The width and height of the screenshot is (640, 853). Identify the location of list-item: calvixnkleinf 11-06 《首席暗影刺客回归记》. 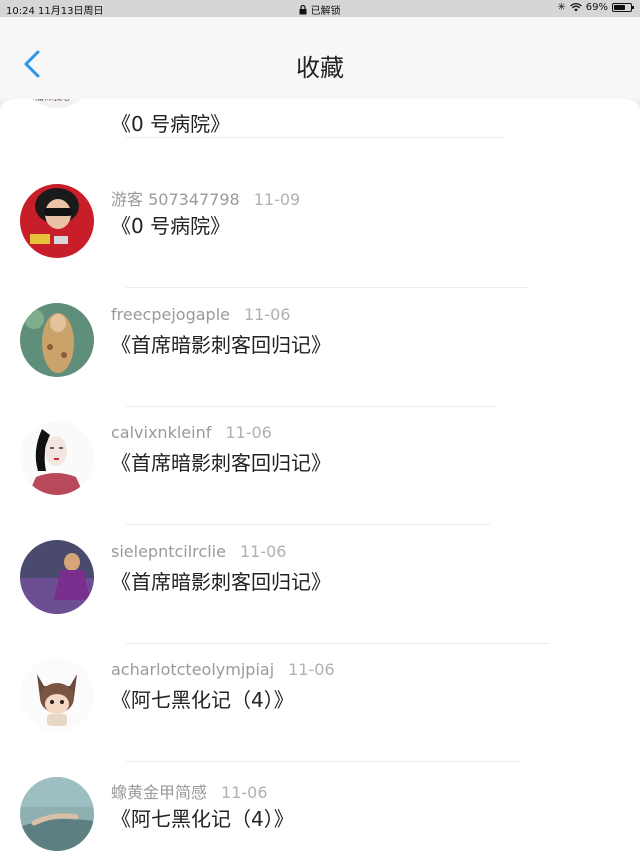
(320, 466).